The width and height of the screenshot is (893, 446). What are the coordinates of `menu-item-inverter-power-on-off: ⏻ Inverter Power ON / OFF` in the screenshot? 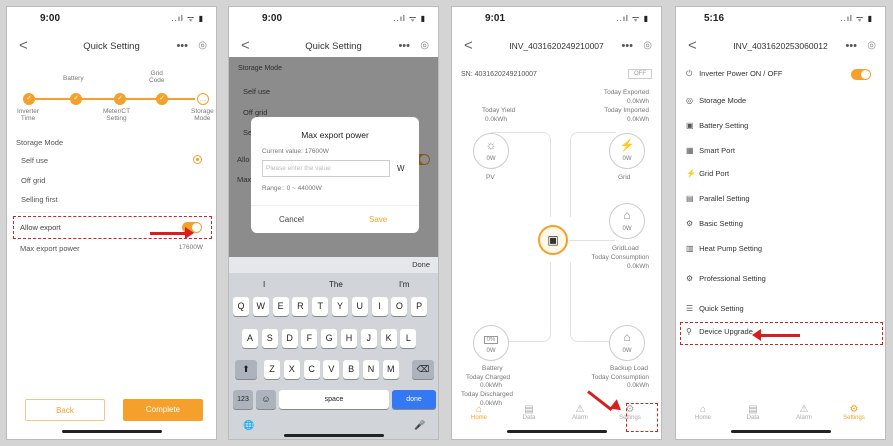 It's located at (734, 74).